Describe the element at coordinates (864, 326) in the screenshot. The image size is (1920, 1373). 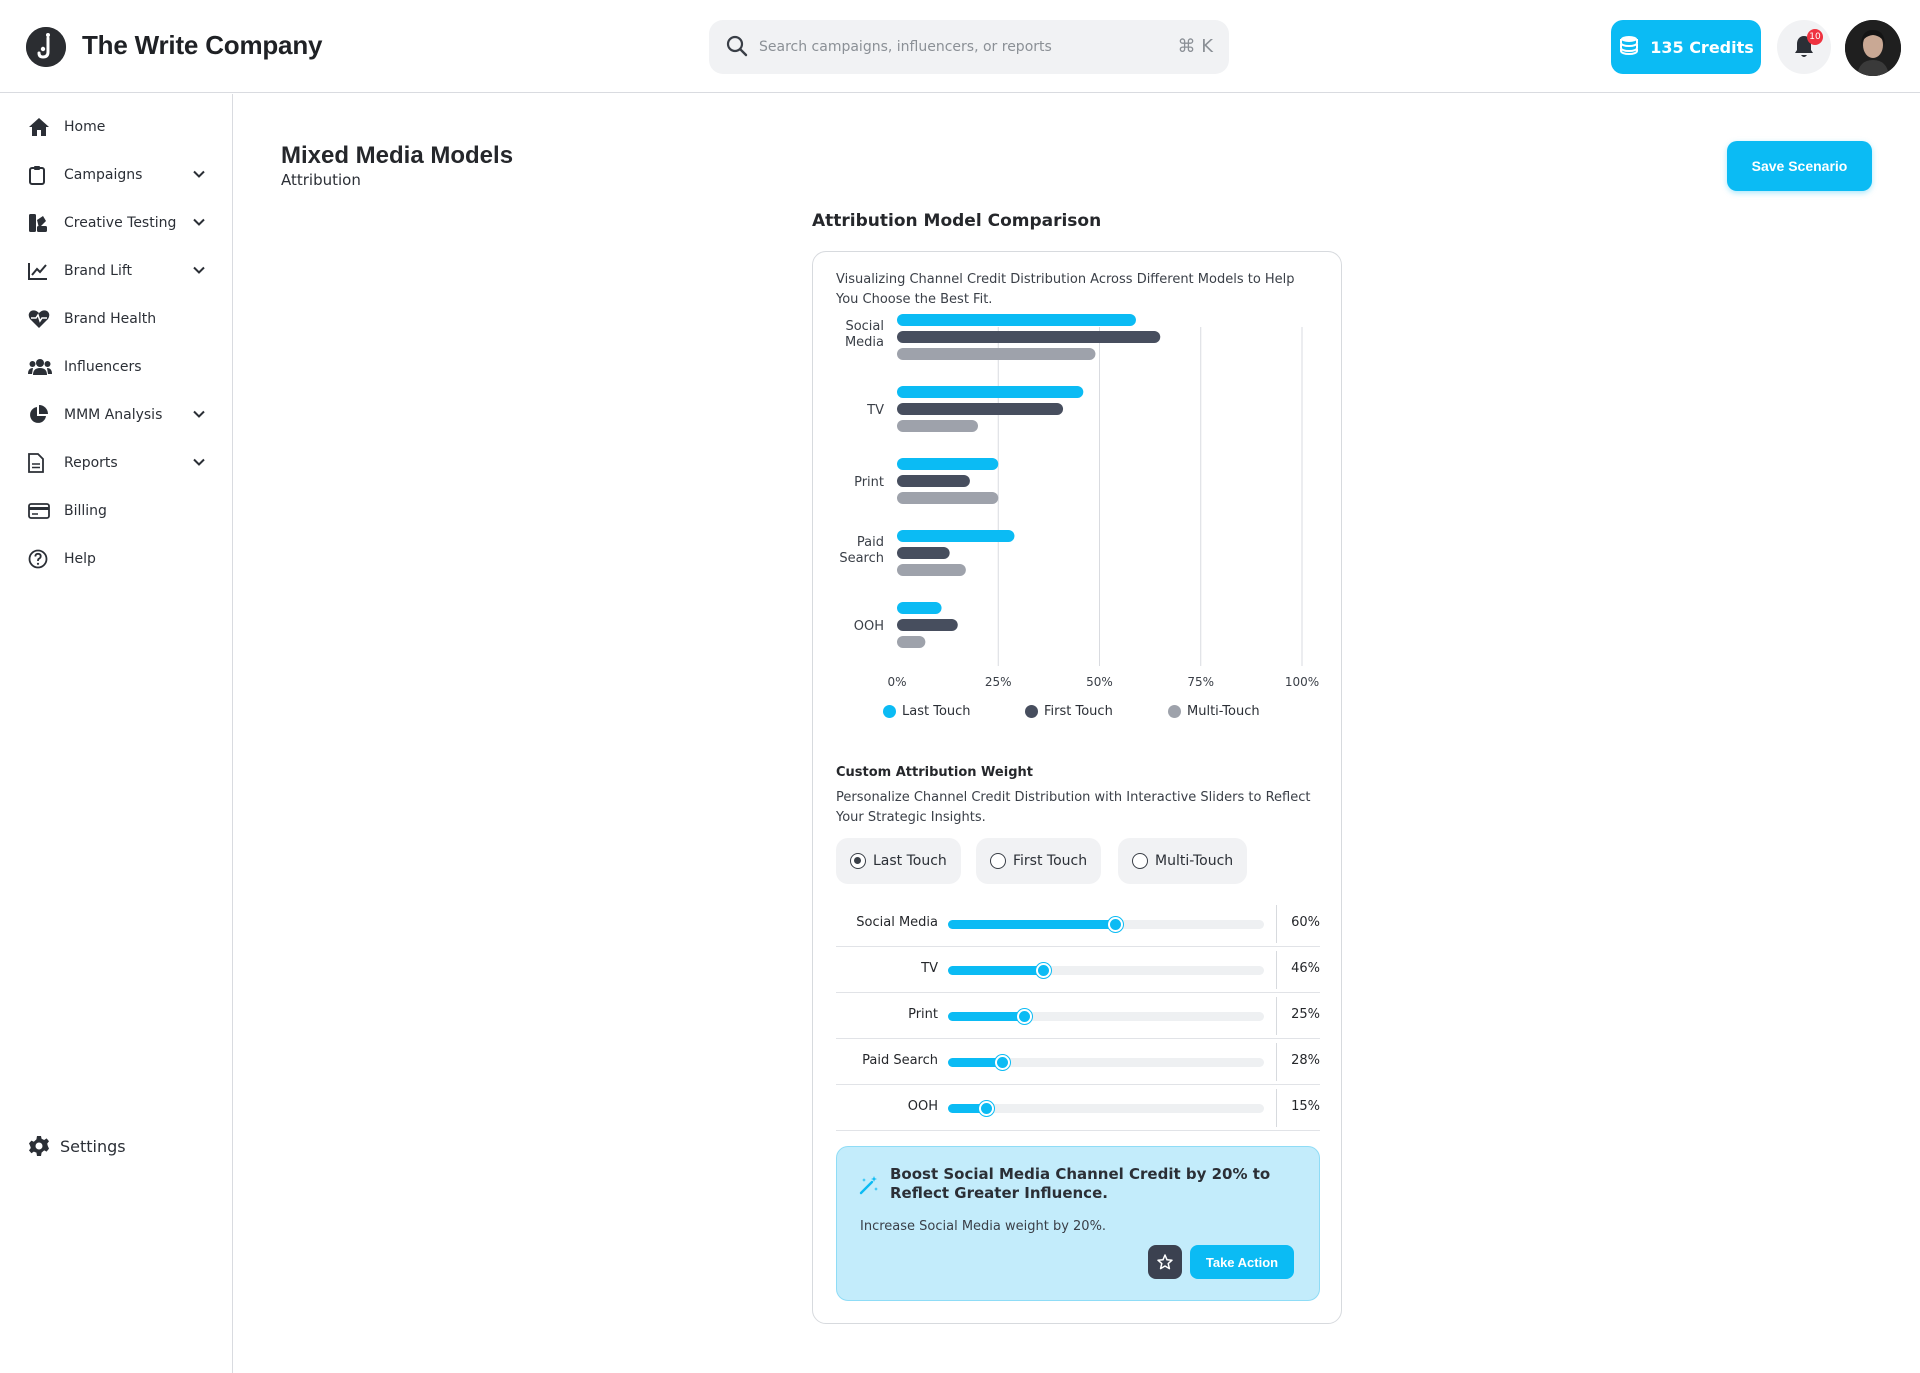
I see `category-label: Social` at that location.